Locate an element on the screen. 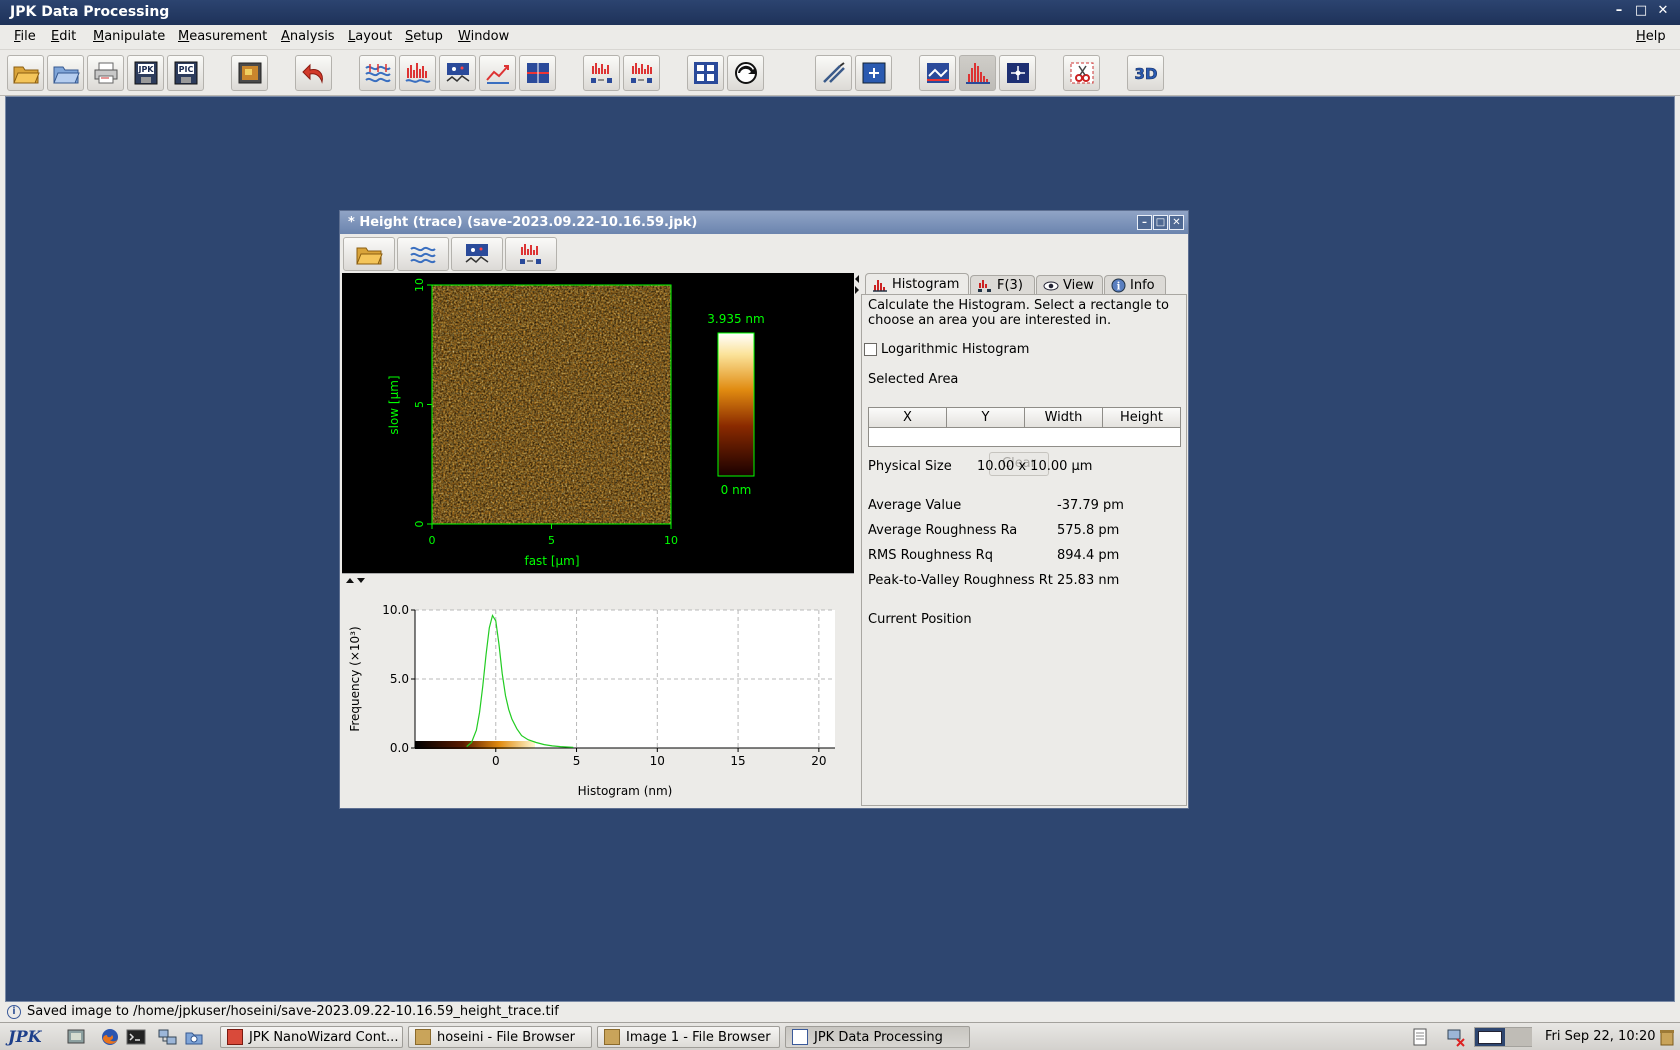  line-leveling-button is located at coordinates (417, 73).